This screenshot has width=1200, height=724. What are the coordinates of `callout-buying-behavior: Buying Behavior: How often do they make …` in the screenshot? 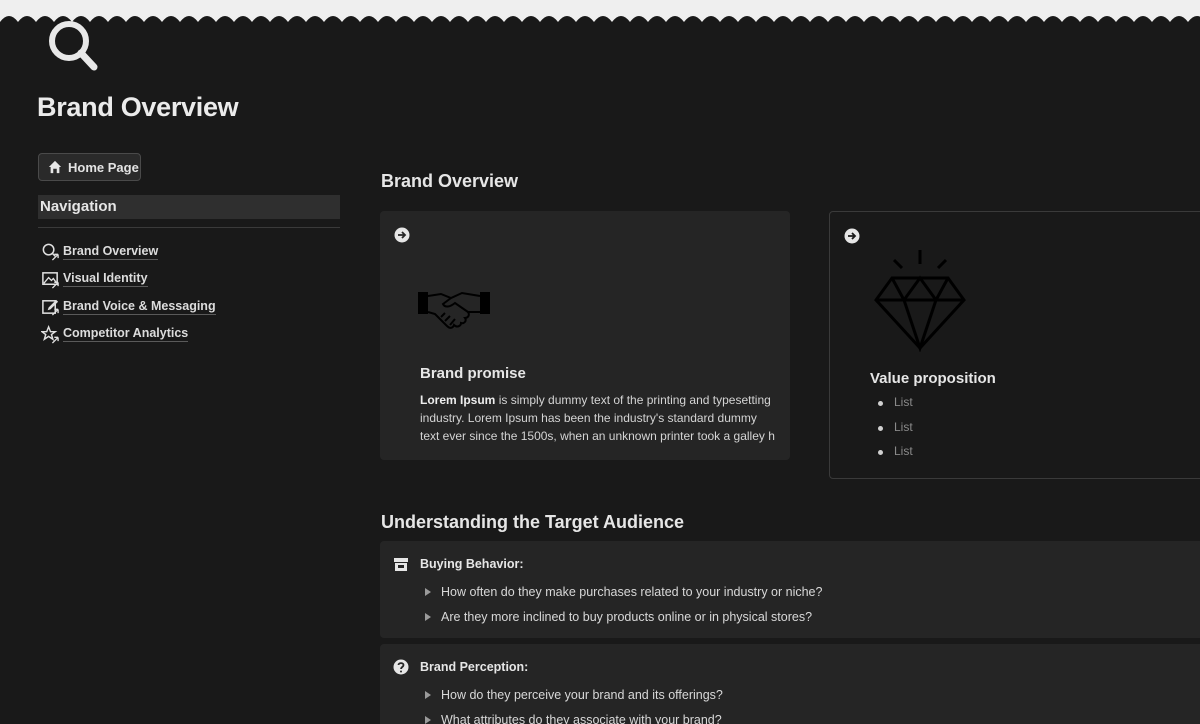 It's located at (790, 589).